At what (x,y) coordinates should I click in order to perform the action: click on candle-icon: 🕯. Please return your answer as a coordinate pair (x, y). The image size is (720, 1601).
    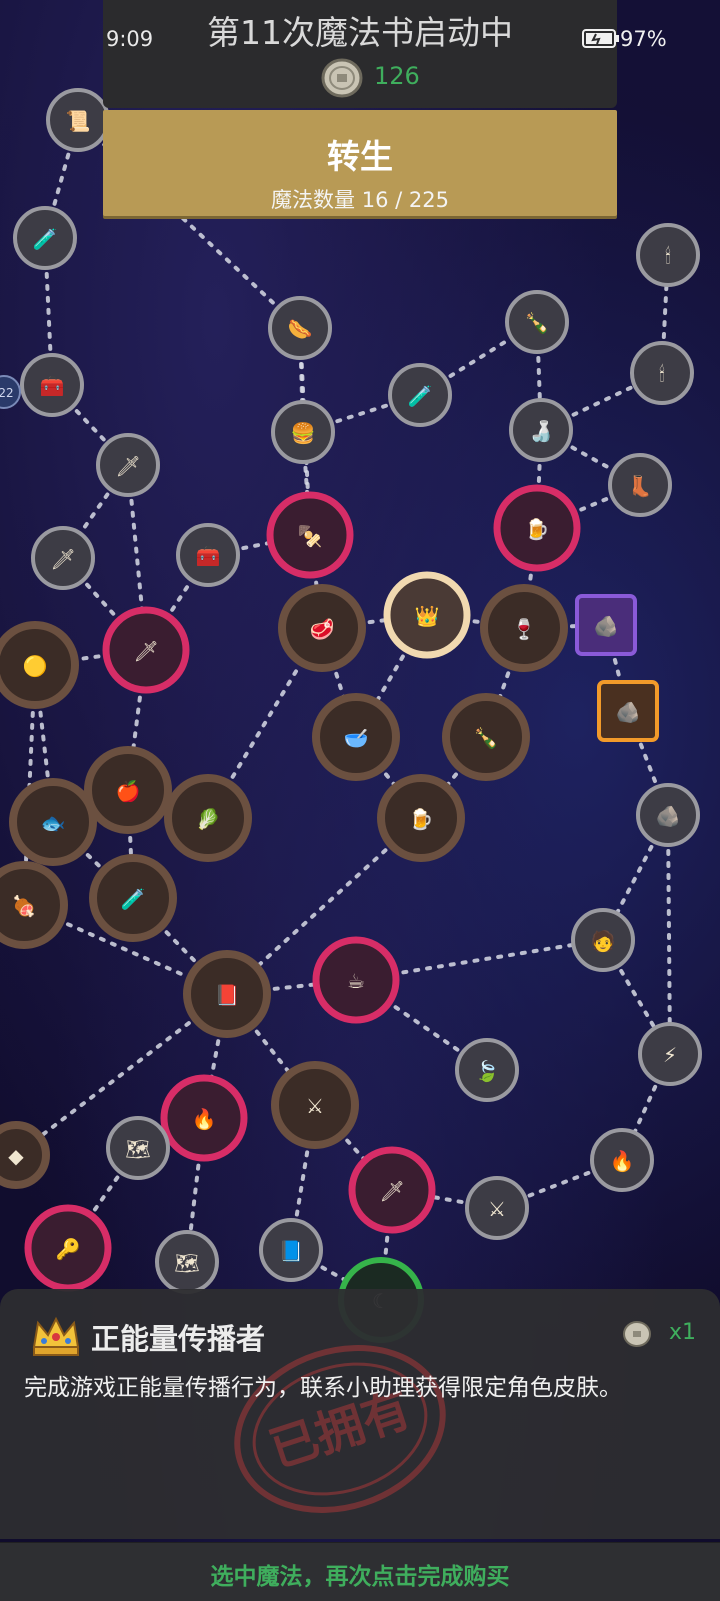
    Looking at the image, I should click on (662, 374).